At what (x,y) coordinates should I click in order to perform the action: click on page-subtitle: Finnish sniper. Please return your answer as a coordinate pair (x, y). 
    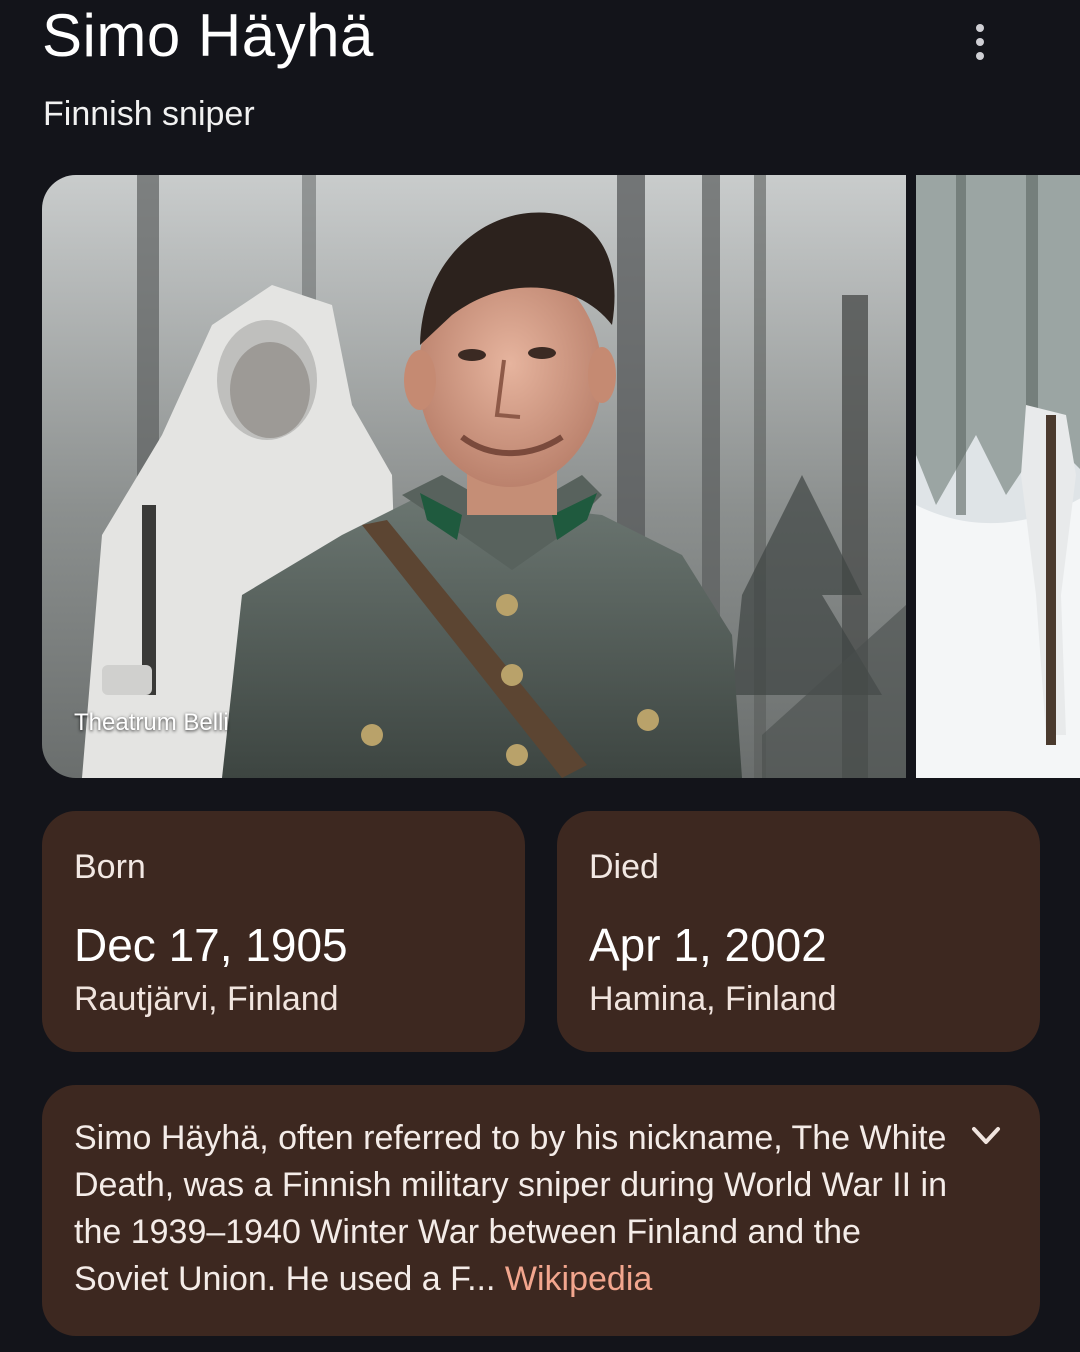
    Looking at the image, I should click on (149, 114).